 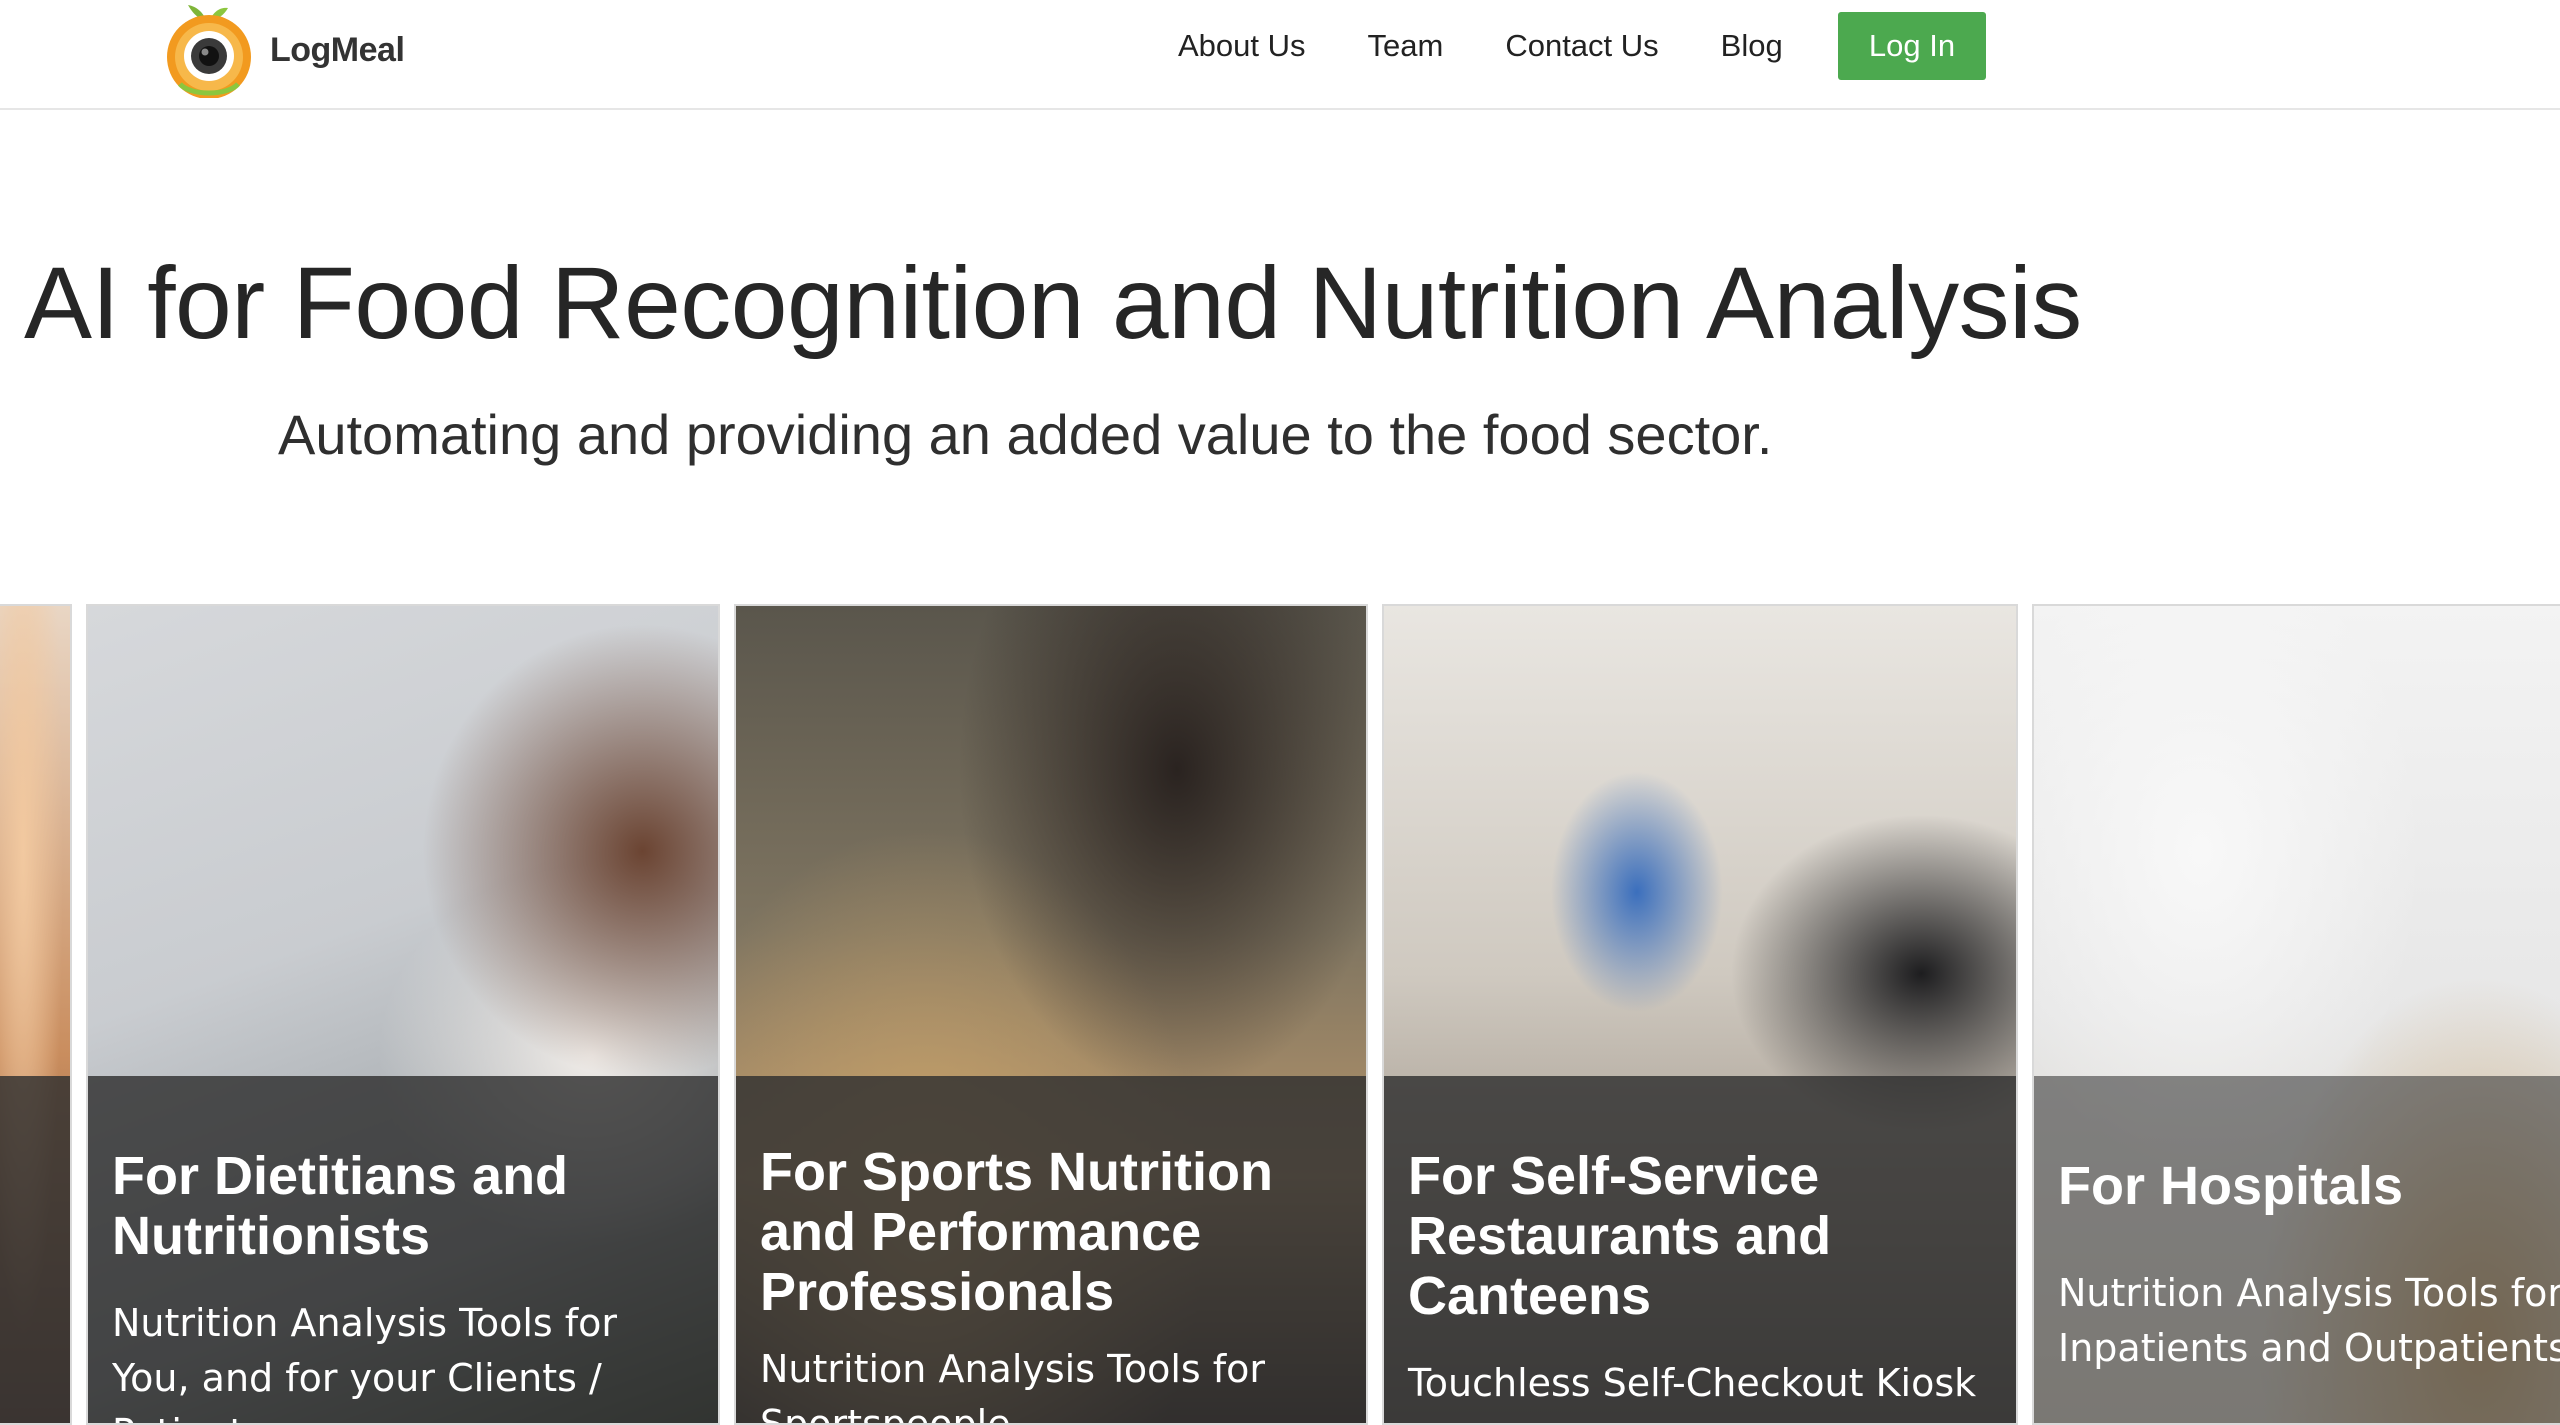 I want to click on logo: LogMeal, so click(x=283, y=50).